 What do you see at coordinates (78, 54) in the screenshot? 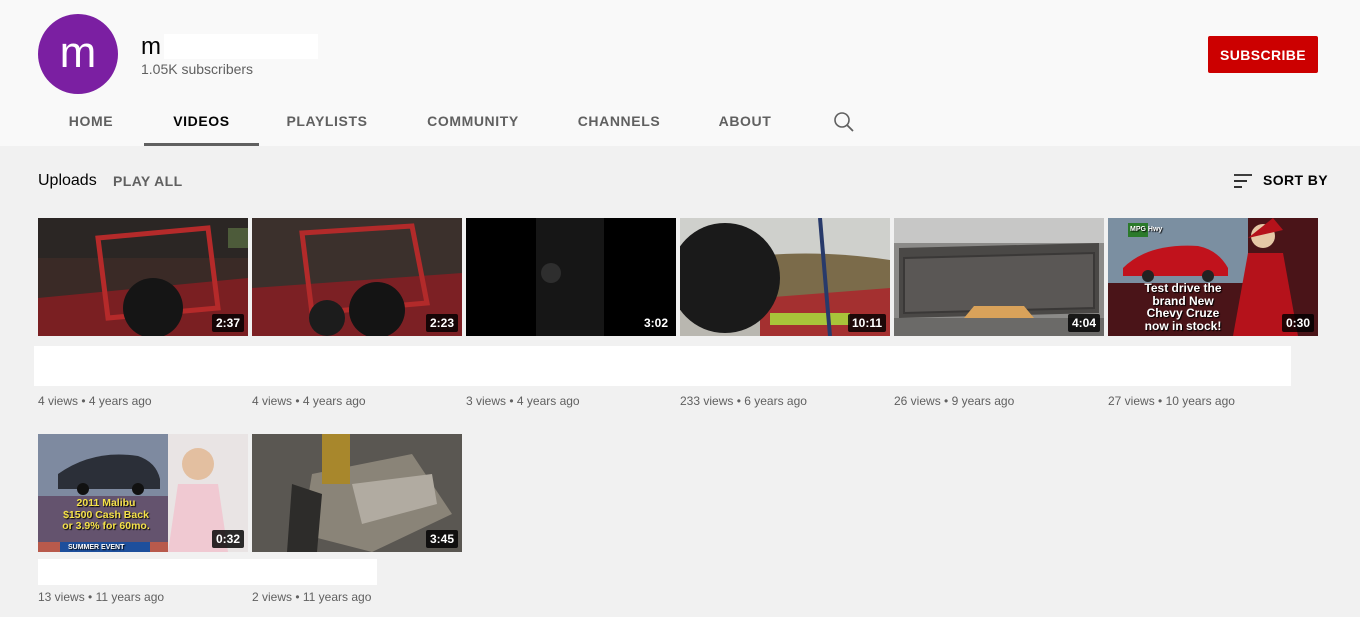
I see `channel-avatar: m` at bounding box center [78, 54].